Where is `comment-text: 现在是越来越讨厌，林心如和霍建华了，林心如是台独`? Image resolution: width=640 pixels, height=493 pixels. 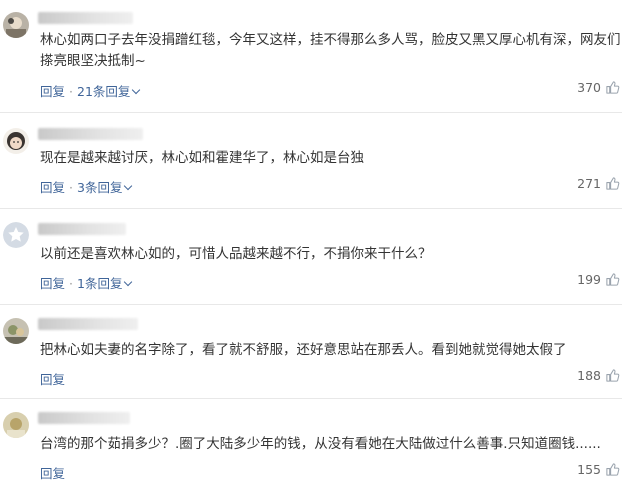
comment-text: 现在是越来越讨厌，林心如和霍建华了，林心如是台独 is located at coordinates (202, 158).